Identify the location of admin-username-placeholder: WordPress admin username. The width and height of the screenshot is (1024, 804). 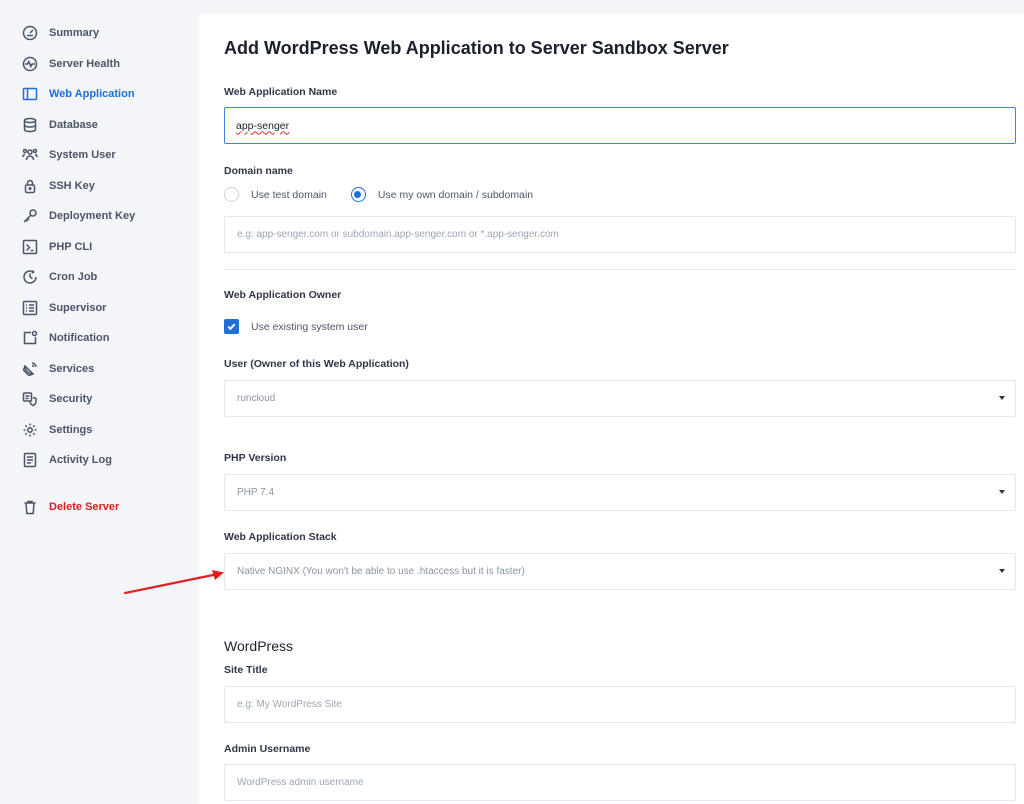
(300, 782).